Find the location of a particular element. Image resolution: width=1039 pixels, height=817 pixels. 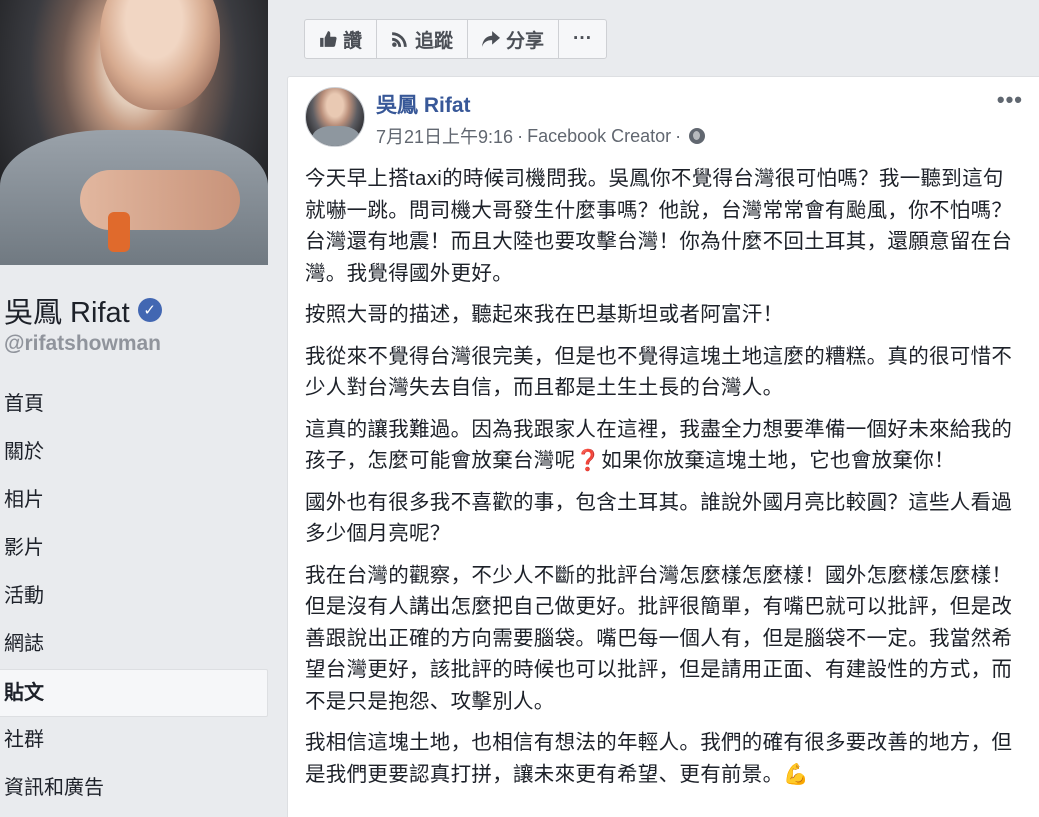

post-source: Facebook Creator is located at coordinates (599, 136).